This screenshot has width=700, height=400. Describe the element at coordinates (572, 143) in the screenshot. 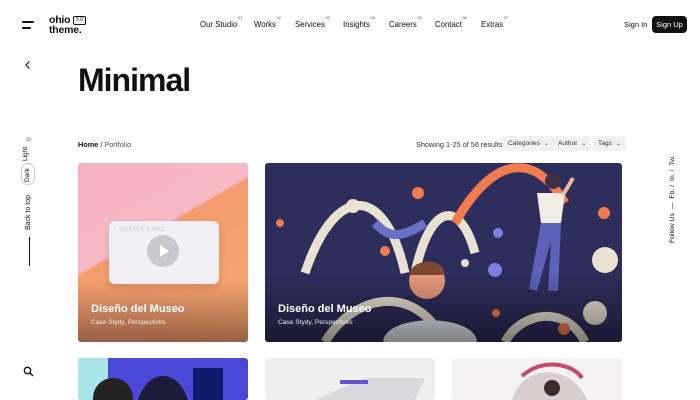

I see `filter-author: Author ⌄` at that location.